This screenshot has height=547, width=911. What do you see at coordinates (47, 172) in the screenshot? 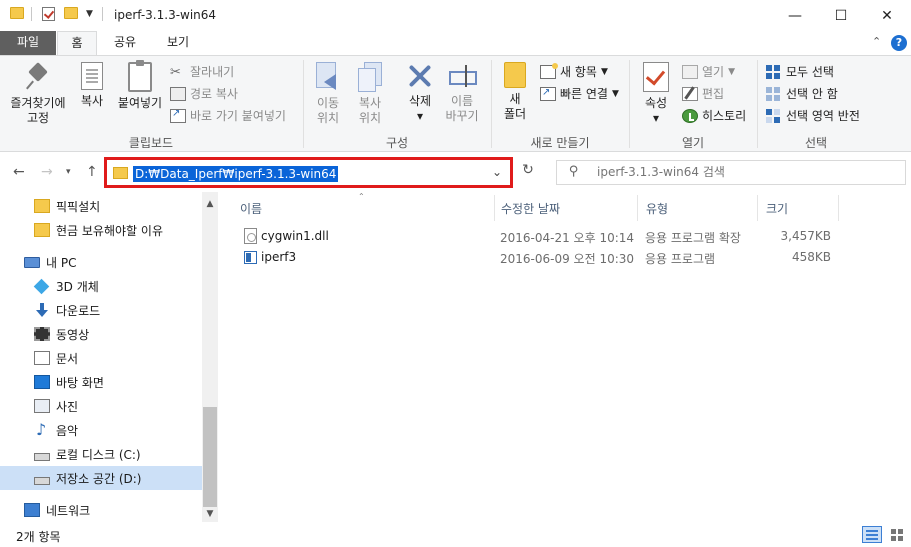
I see `forward-arrow-icon: →` at bounding box center [47, 172].